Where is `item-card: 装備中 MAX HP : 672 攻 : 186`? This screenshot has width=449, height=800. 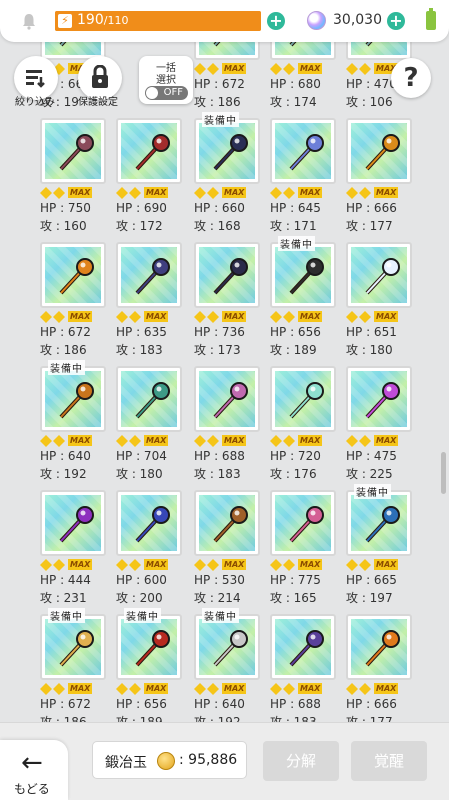
item-card: 装備中 MAX HP : 672 攻 : 186 is located at coordinates (73, 665).